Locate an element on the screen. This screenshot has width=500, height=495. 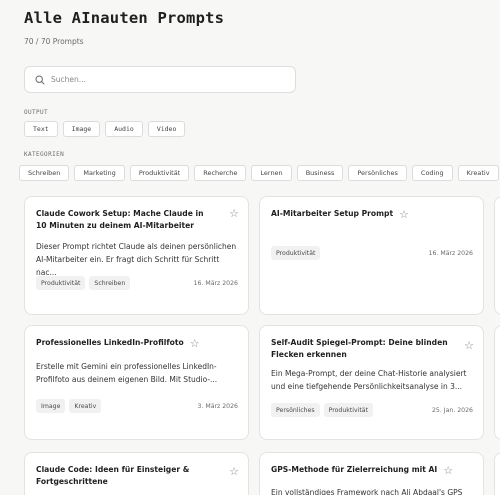
card-tag: Schreiben is located at coordinates (110, 283).